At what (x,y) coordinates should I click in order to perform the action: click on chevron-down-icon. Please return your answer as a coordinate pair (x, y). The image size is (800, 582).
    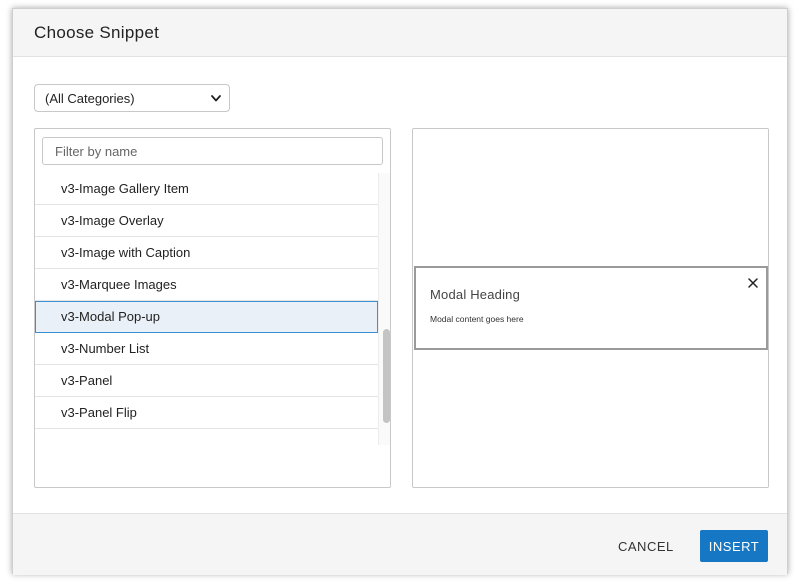
    Looking at the image, I should click on (216, 98).